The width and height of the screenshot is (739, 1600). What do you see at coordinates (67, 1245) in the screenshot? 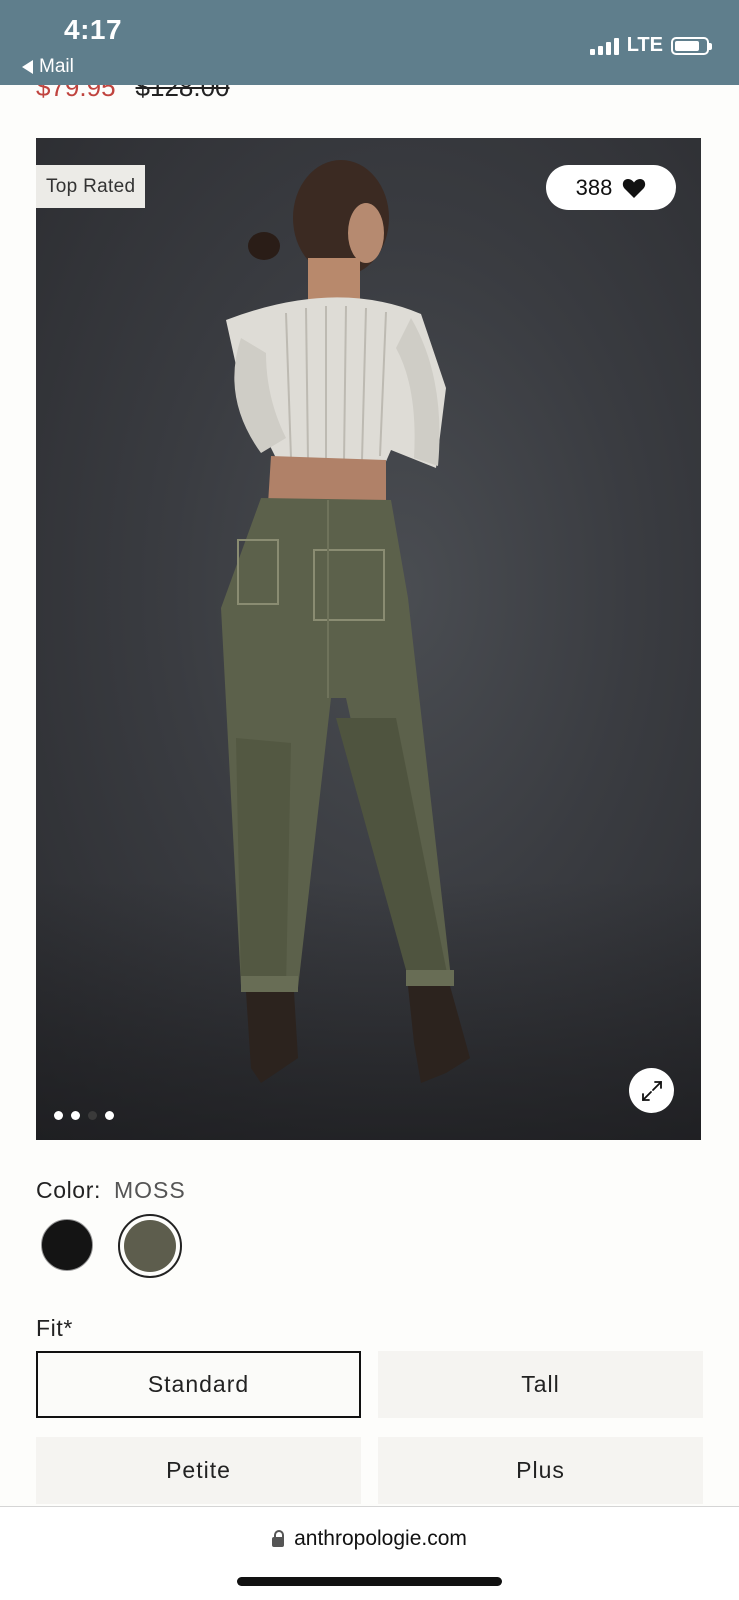
I see `color-swatch-black` at bounding box center [67, 1245].